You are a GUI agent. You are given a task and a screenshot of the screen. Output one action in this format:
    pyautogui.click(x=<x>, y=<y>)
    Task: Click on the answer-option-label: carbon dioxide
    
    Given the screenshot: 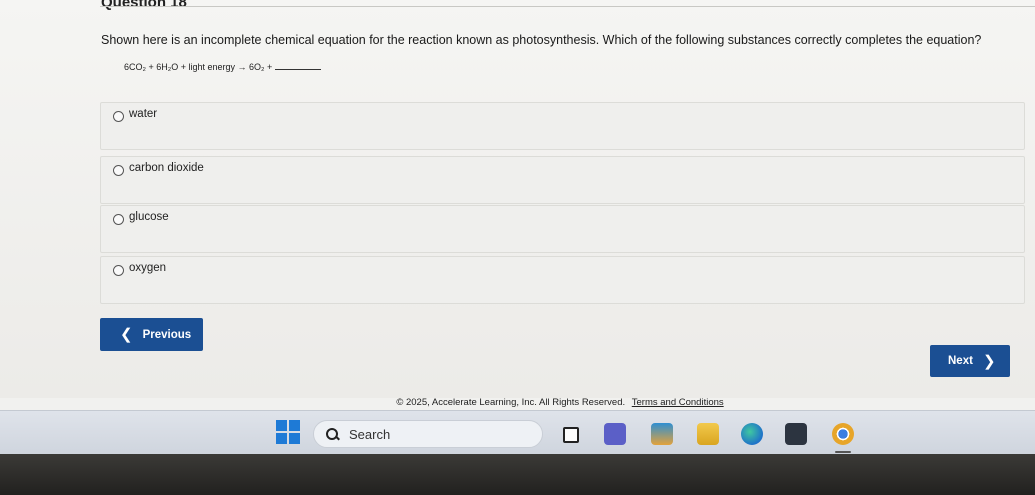 What is the action you would take?
    pyautogui.click(x=166, y=168)
    